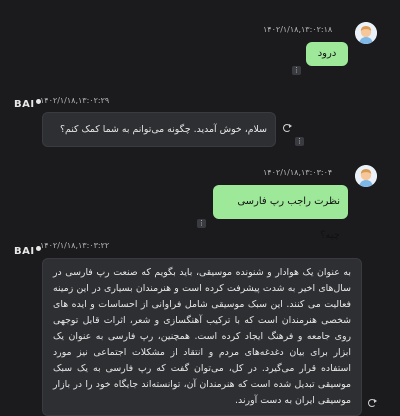  I want to click on message-bubble: نظرت راجب رپ فارسی چیه؟, so click(280, 213).